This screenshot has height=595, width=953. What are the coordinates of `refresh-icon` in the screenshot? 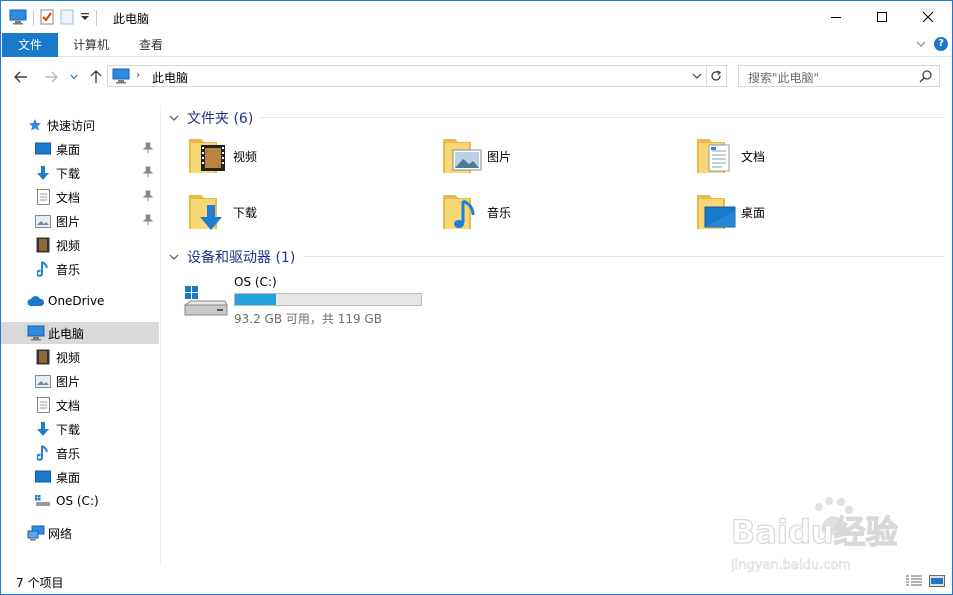 It's located at (715, 75).